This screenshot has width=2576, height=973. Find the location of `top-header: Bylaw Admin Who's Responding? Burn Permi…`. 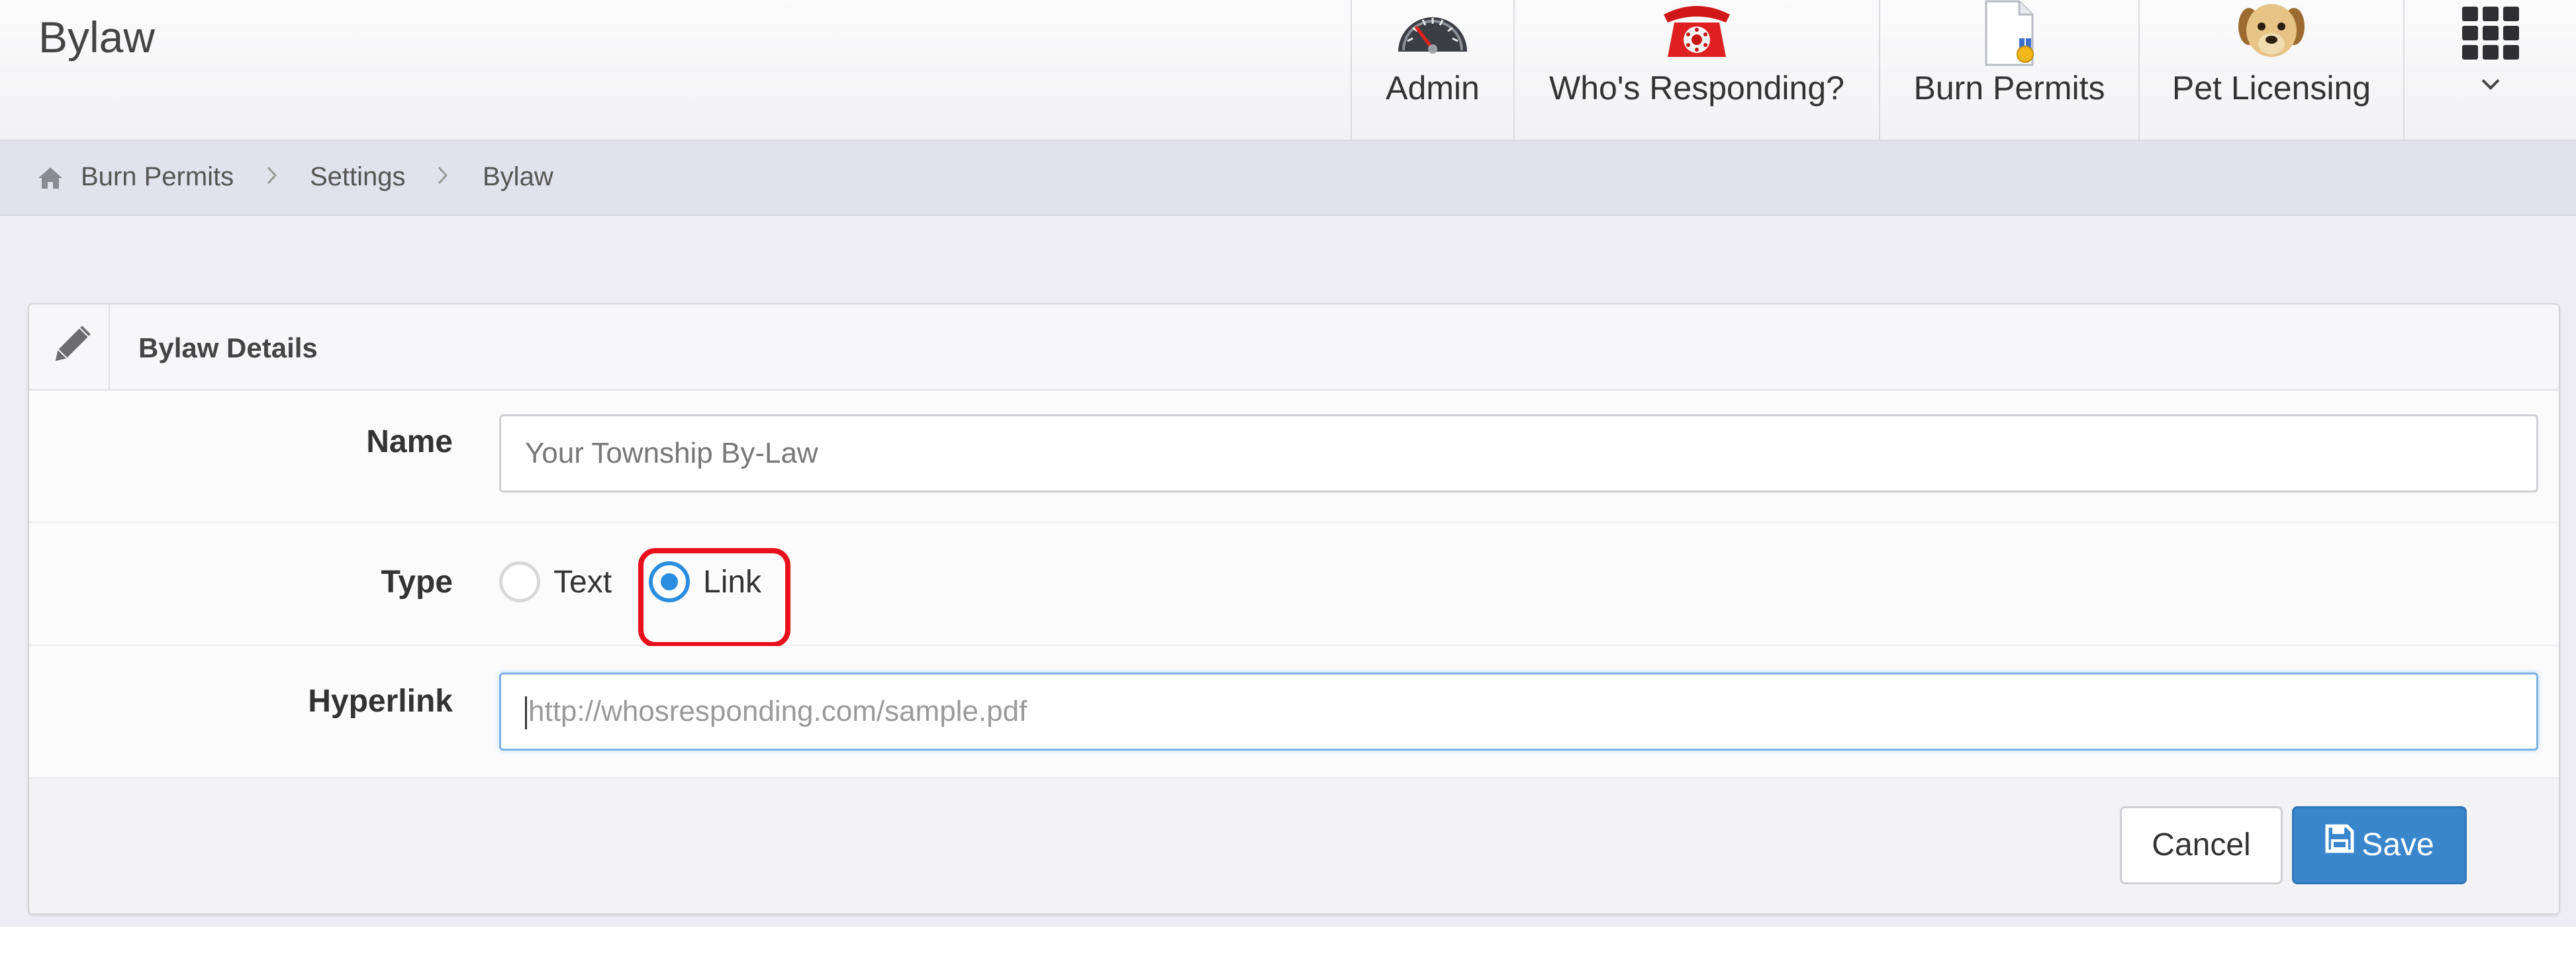

top-header: Bylaw Admin Who's Responding? Burn Permi… is located at coordinates (1288, 70).